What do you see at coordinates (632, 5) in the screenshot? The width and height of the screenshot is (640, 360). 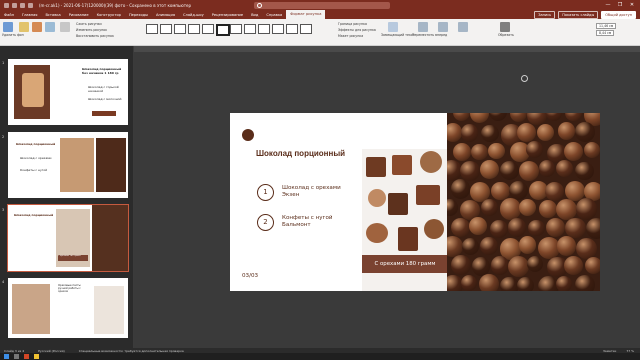 I see `close-button: ✕` at bounding box center [632, 5].